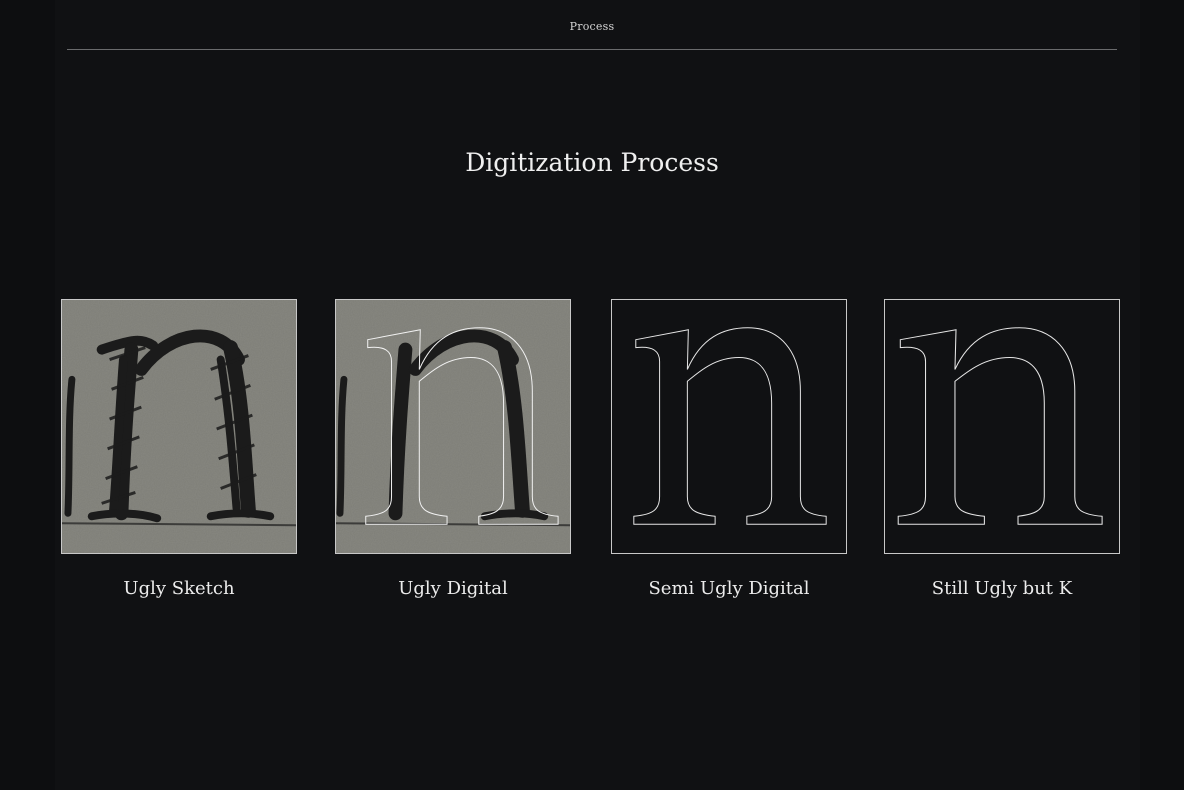  What do you see at coordinates (179, 588) in the screenshot?
I see `caption-ugly-sketch: Ugly Sketch` at bounding box center [179, 588].